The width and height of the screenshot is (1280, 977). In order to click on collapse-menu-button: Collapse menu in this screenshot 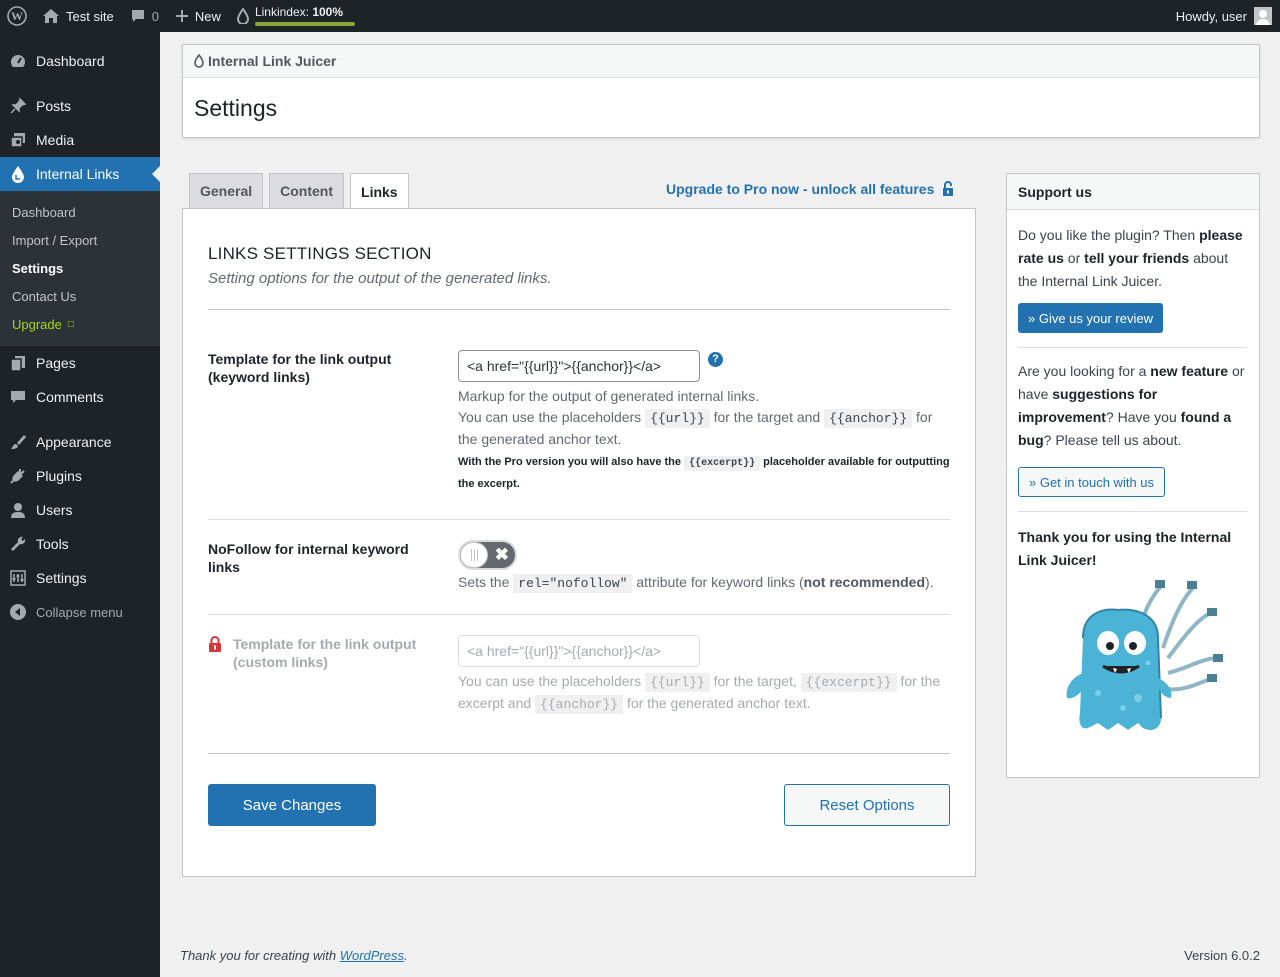, I will do `click(80, 612)`.